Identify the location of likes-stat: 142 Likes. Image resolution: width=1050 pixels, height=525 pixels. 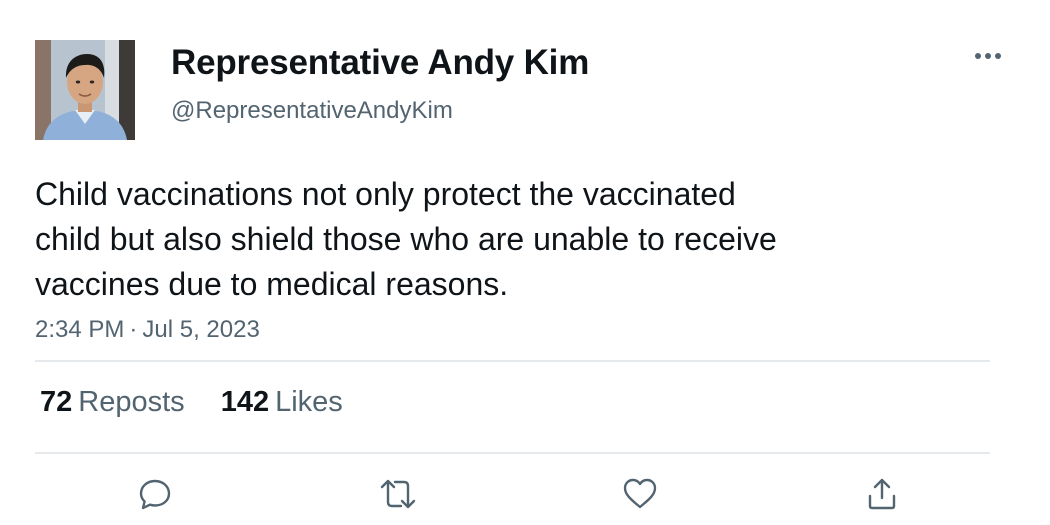
(282, 402).